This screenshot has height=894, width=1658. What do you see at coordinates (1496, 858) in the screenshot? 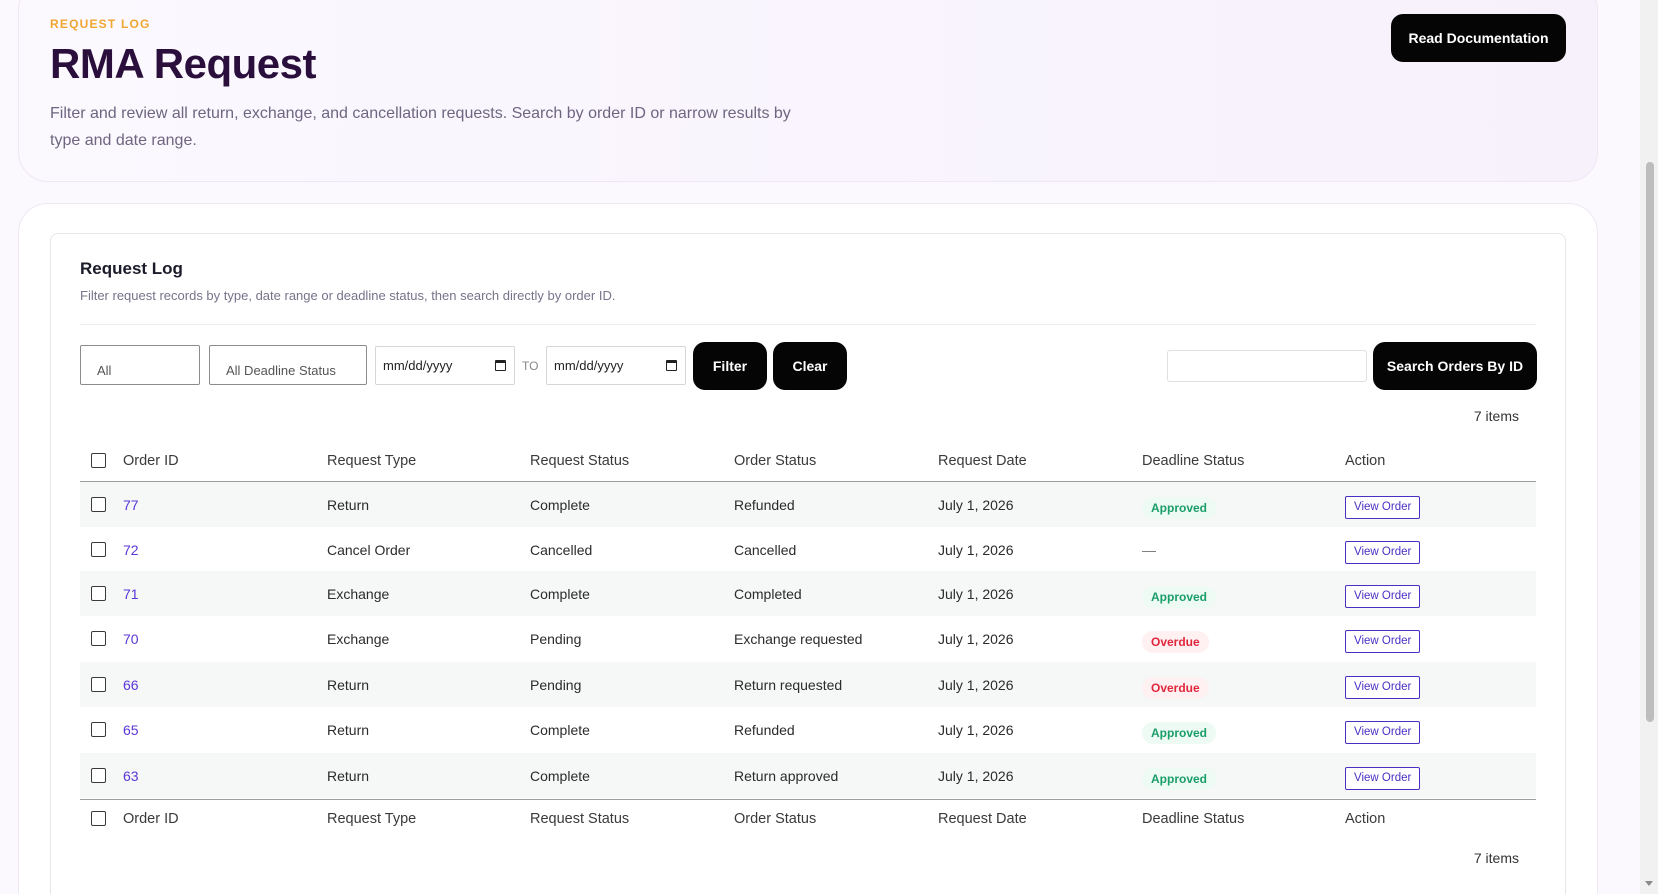
I see `items-count-bottom: 7 items` at bounding box center [1496, 858].